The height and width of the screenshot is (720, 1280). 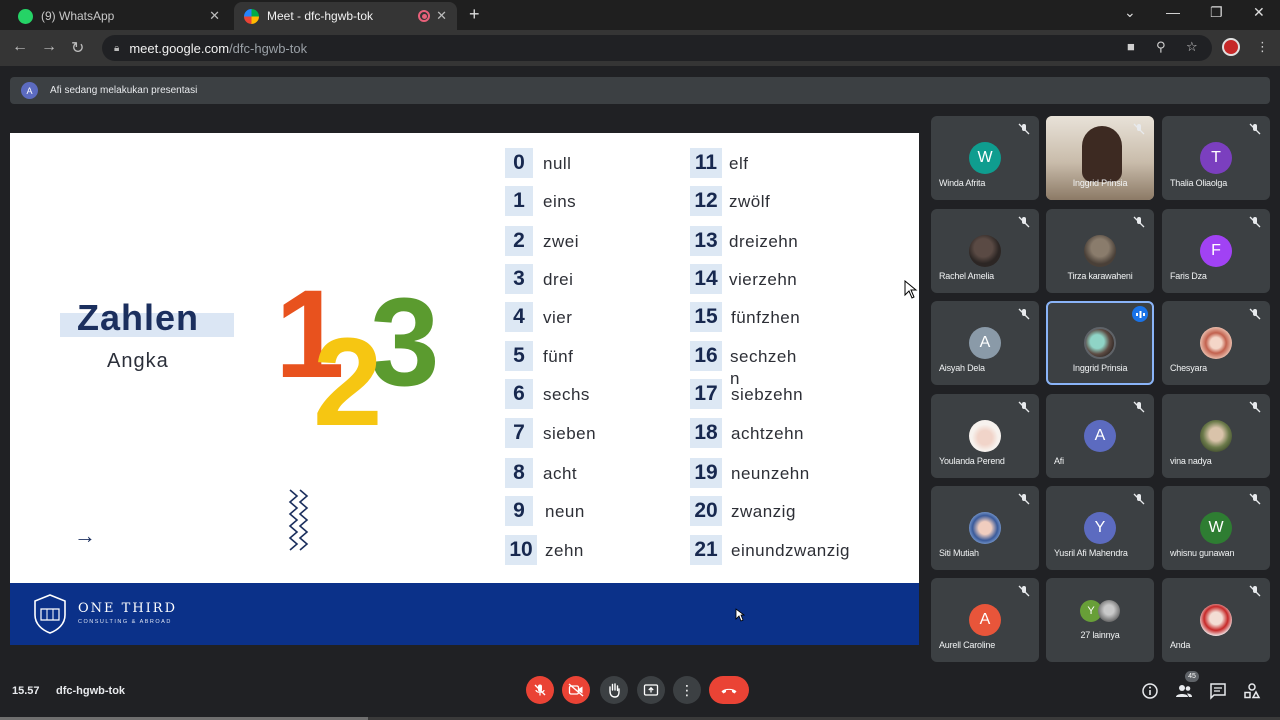 I want to click on participant-video-figure, so click(x=1102, y=154).